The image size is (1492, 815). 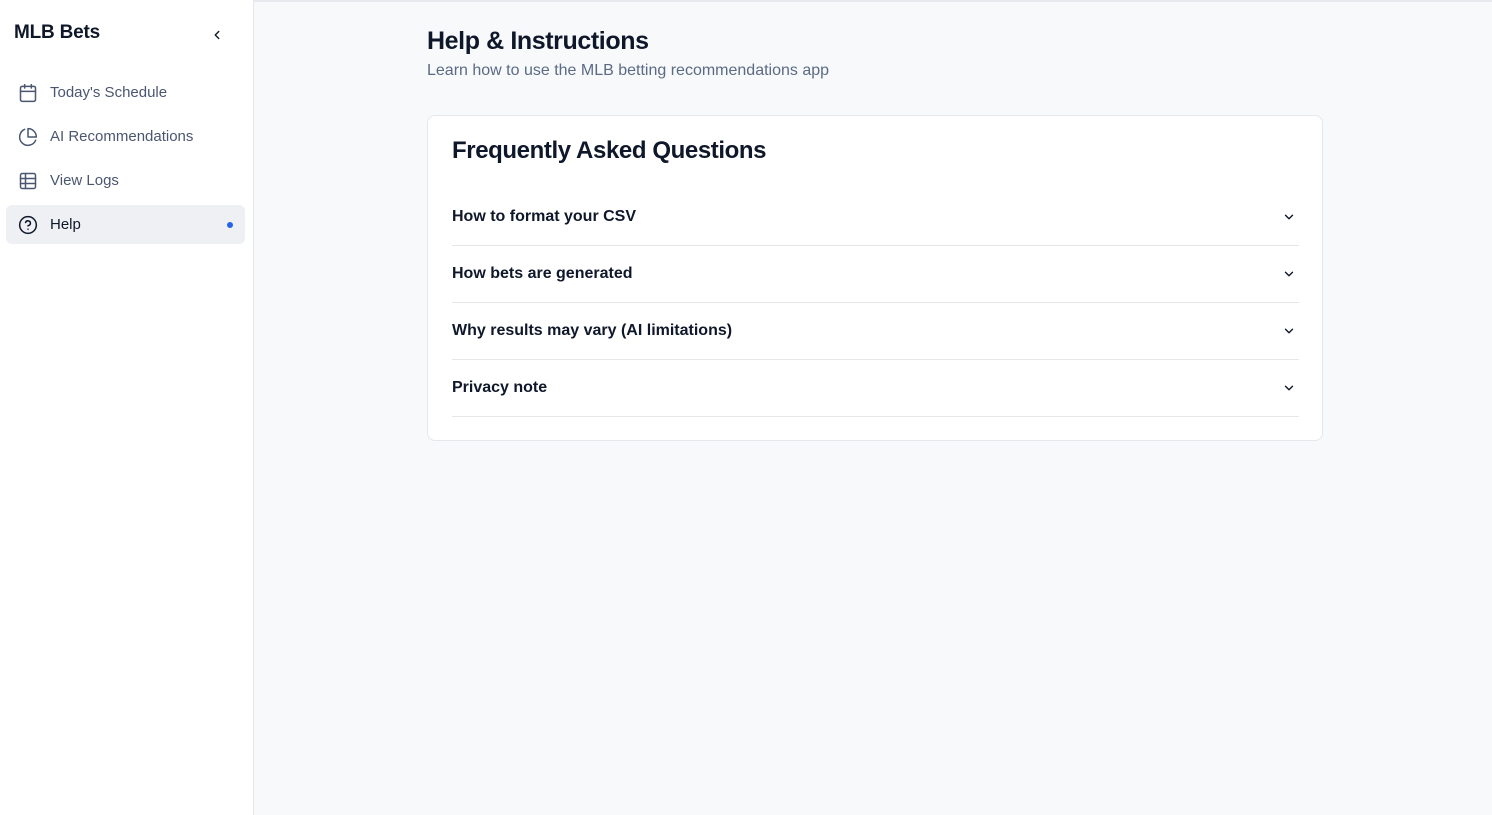 What do you see at coordinates (542, 273) in the screenshot?
I see `faq-question: How bets are generated` at bounding box center [542, 273].